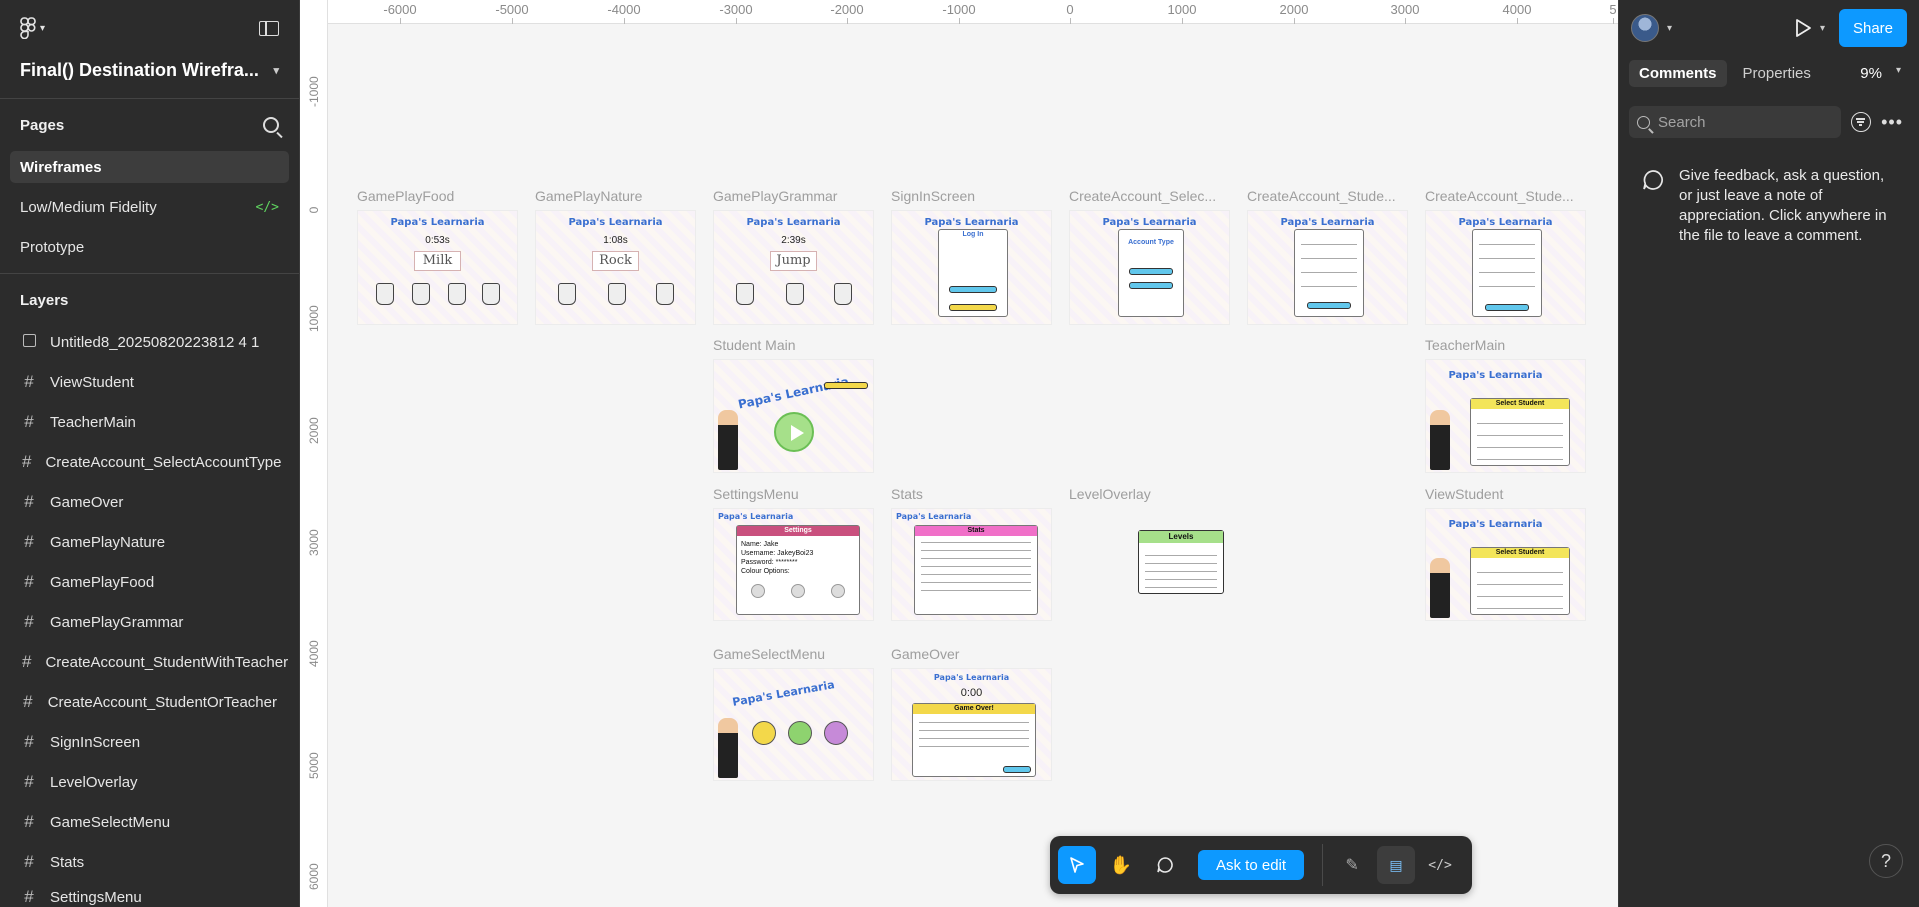 This screenshot has width=1919, height=907. I want to click on pen-icon: ✎, so click(1352, 865).